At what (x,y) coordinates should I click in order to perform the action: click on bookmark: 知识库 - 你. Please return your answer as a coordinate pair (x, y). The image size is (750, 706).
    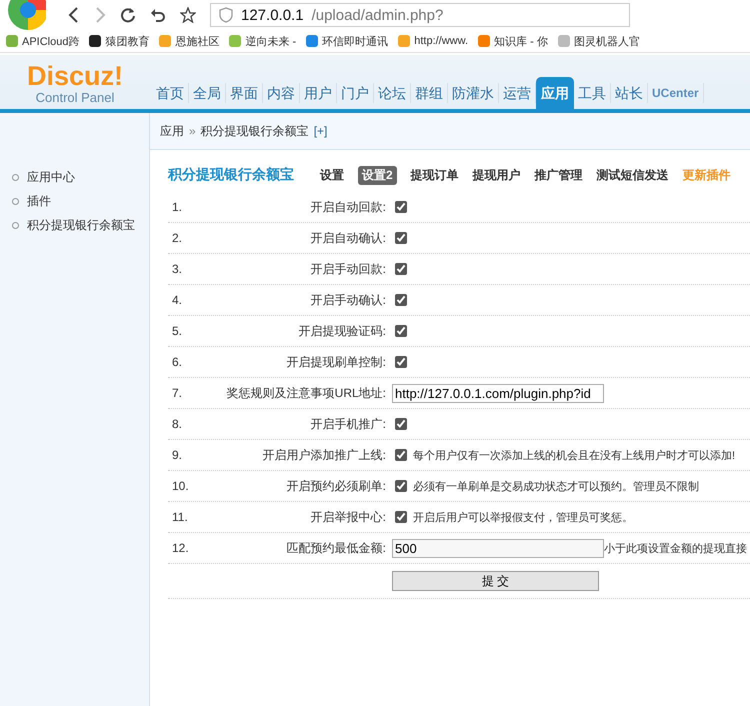
    Looking at the image, I should click on (513, 41).